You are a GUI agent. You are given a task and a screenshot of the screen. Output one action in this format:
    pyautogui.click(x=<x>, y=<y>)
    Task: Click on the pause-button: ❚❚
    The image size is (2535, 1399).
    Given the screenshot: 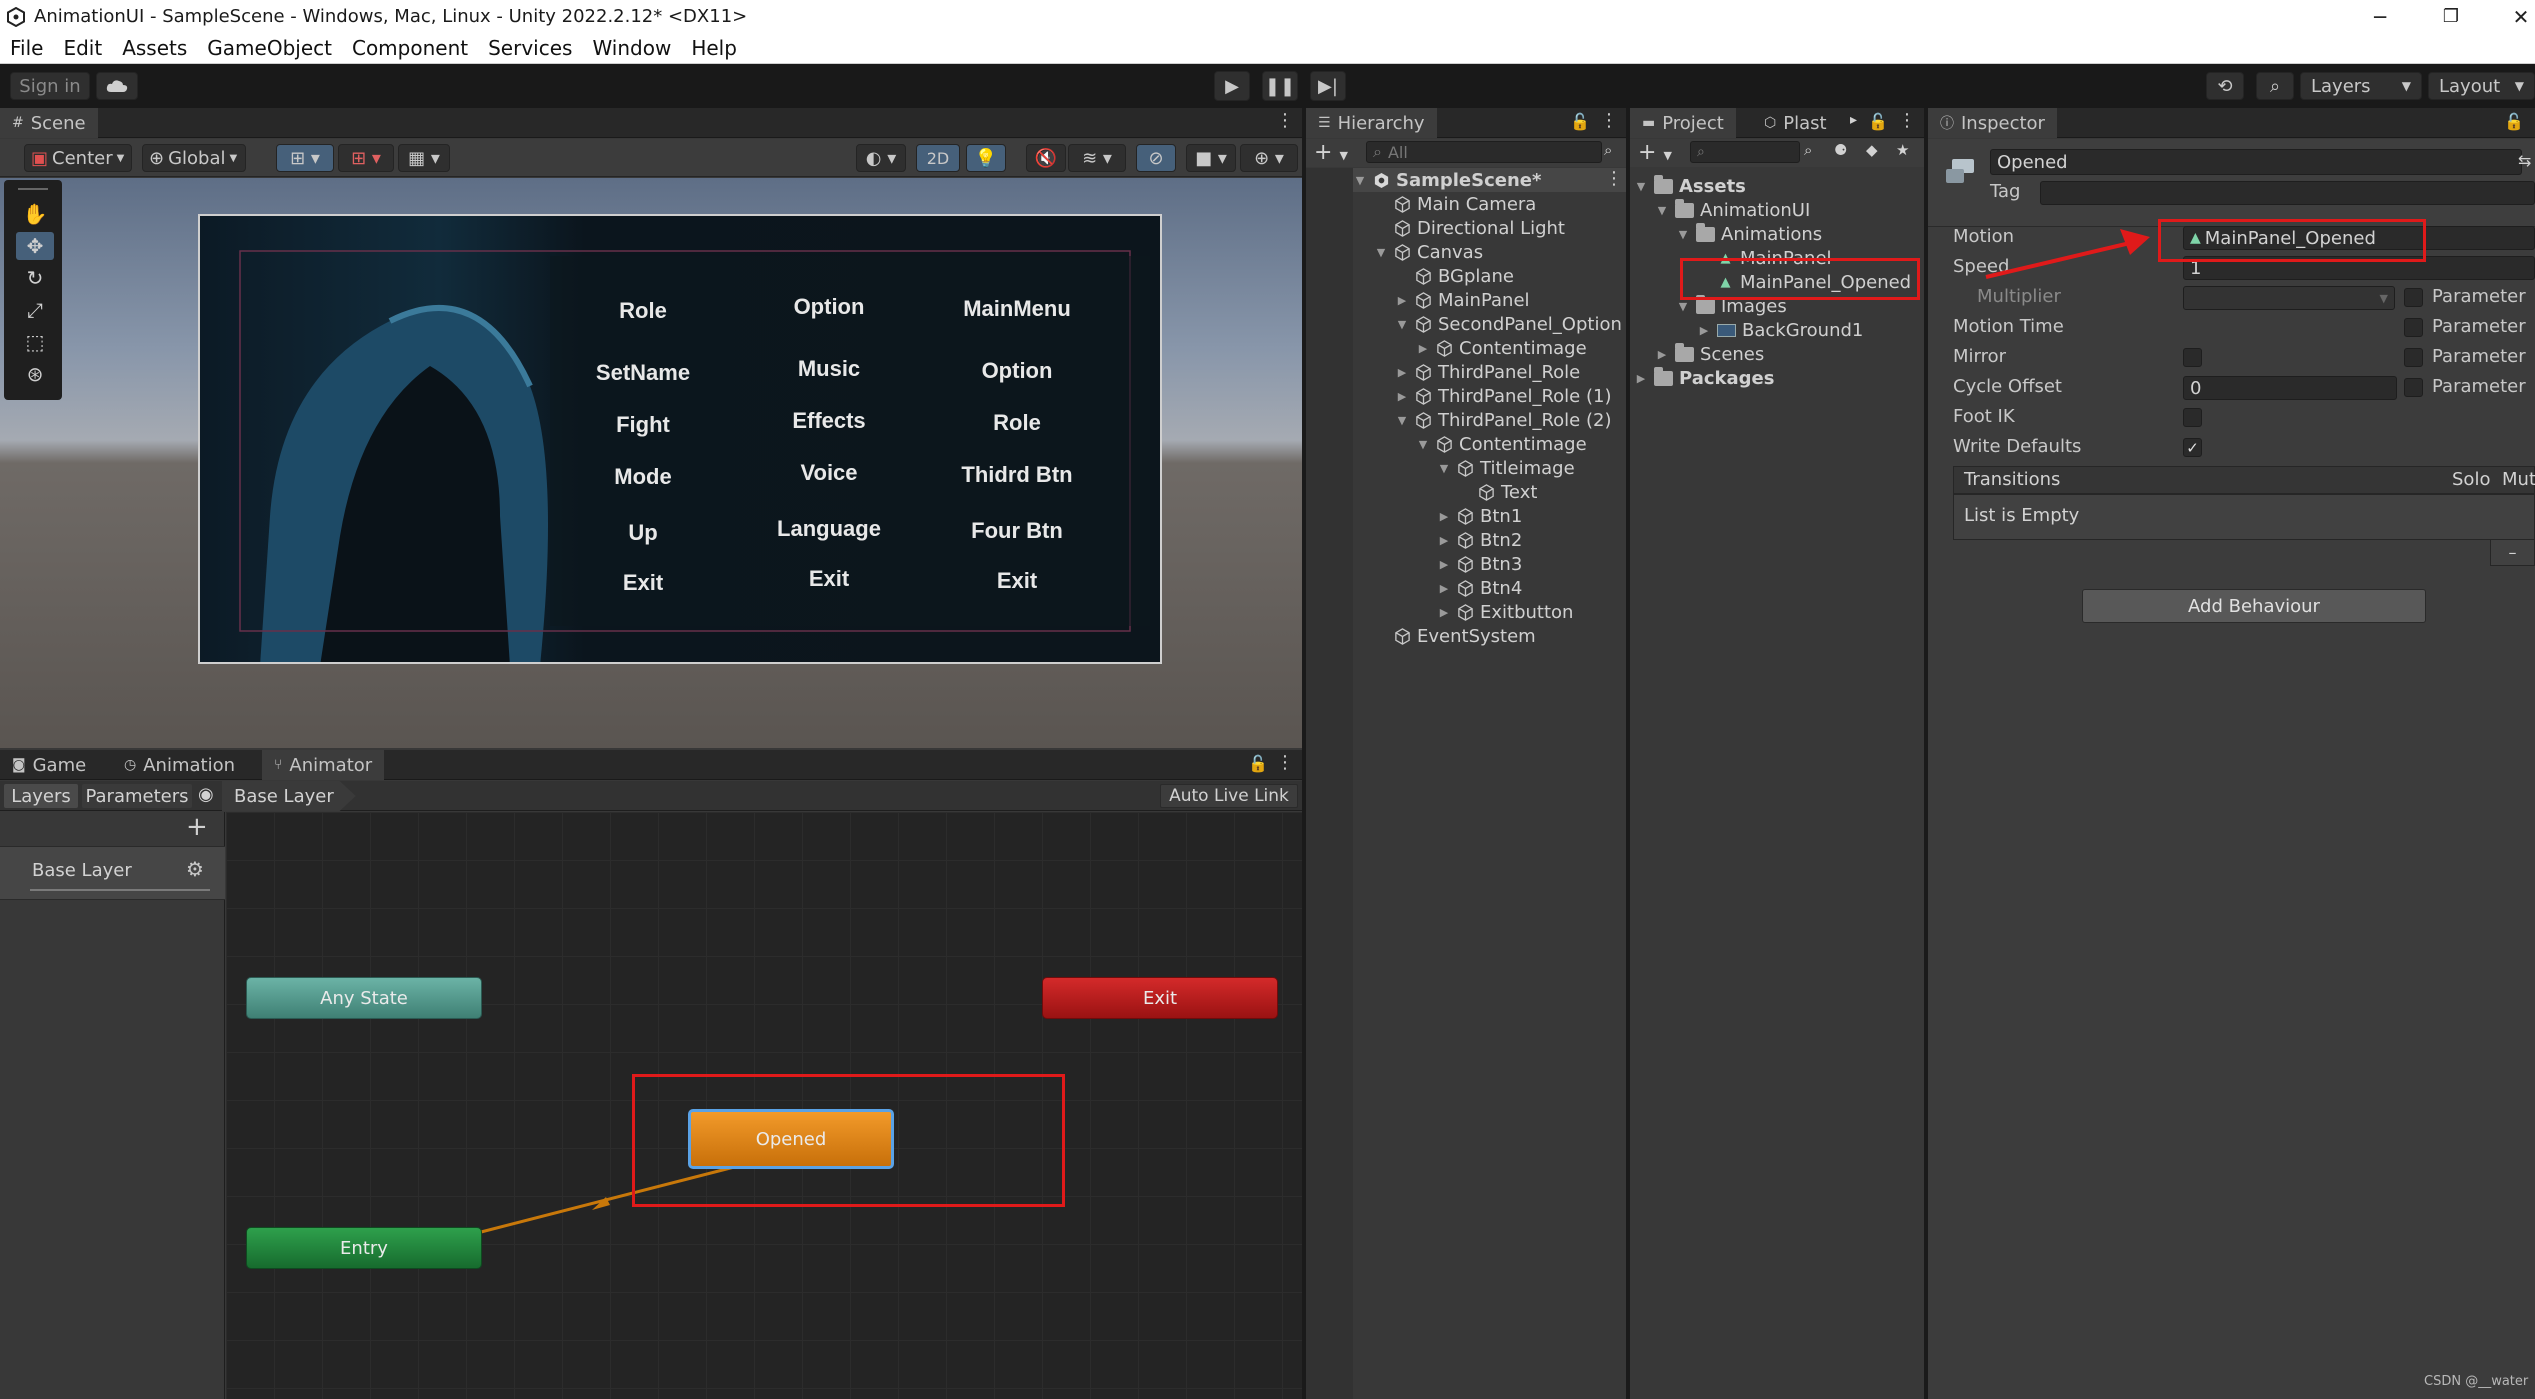 What is the action you would take?
    pyautogui.click(x=1280, y=86)
    